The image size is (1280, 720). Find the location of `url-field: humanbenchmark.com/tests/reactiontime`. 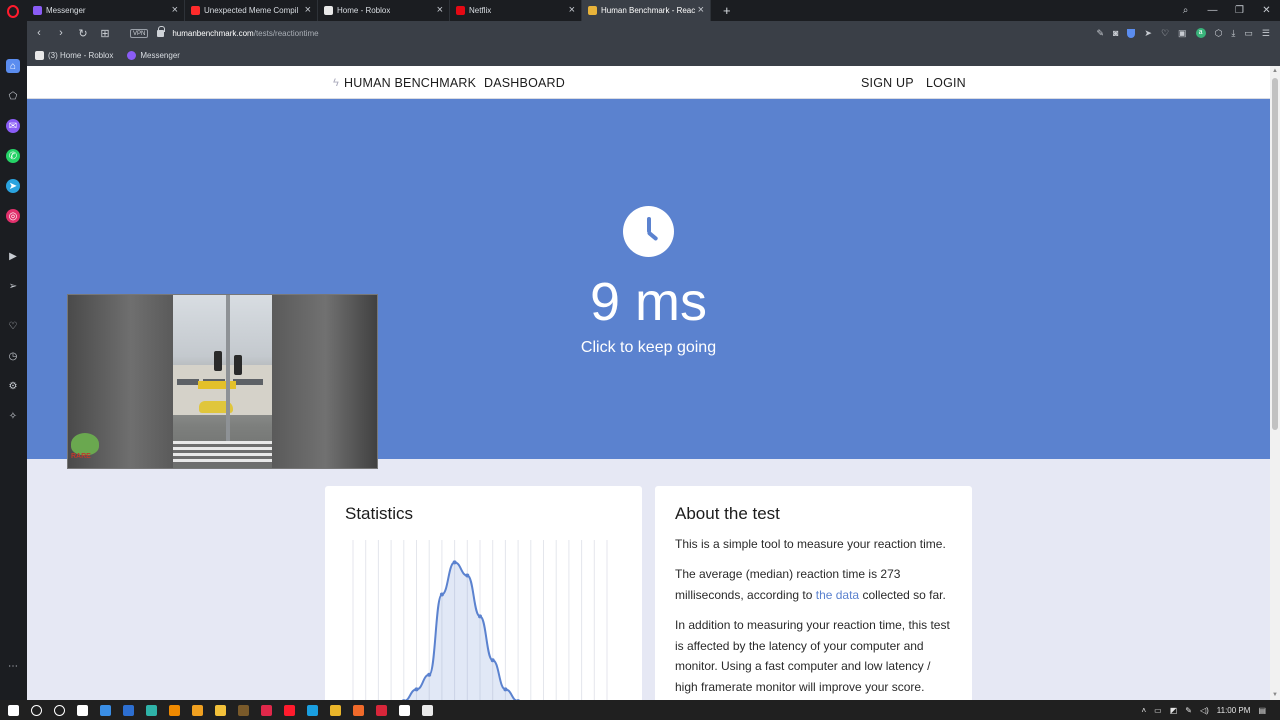

url-field: humanbenchmark.com/tests/reactiontime is located at coordinates (245, 33).